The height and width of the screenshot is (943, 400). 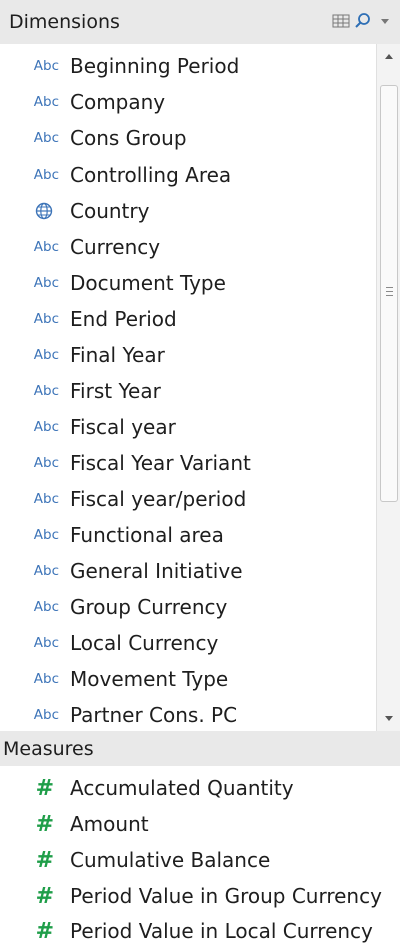 What do you see at coordinates (144, 643) in the screenshot?
I see `dimension-label: Local Currency` at bounding box center [144, 643].